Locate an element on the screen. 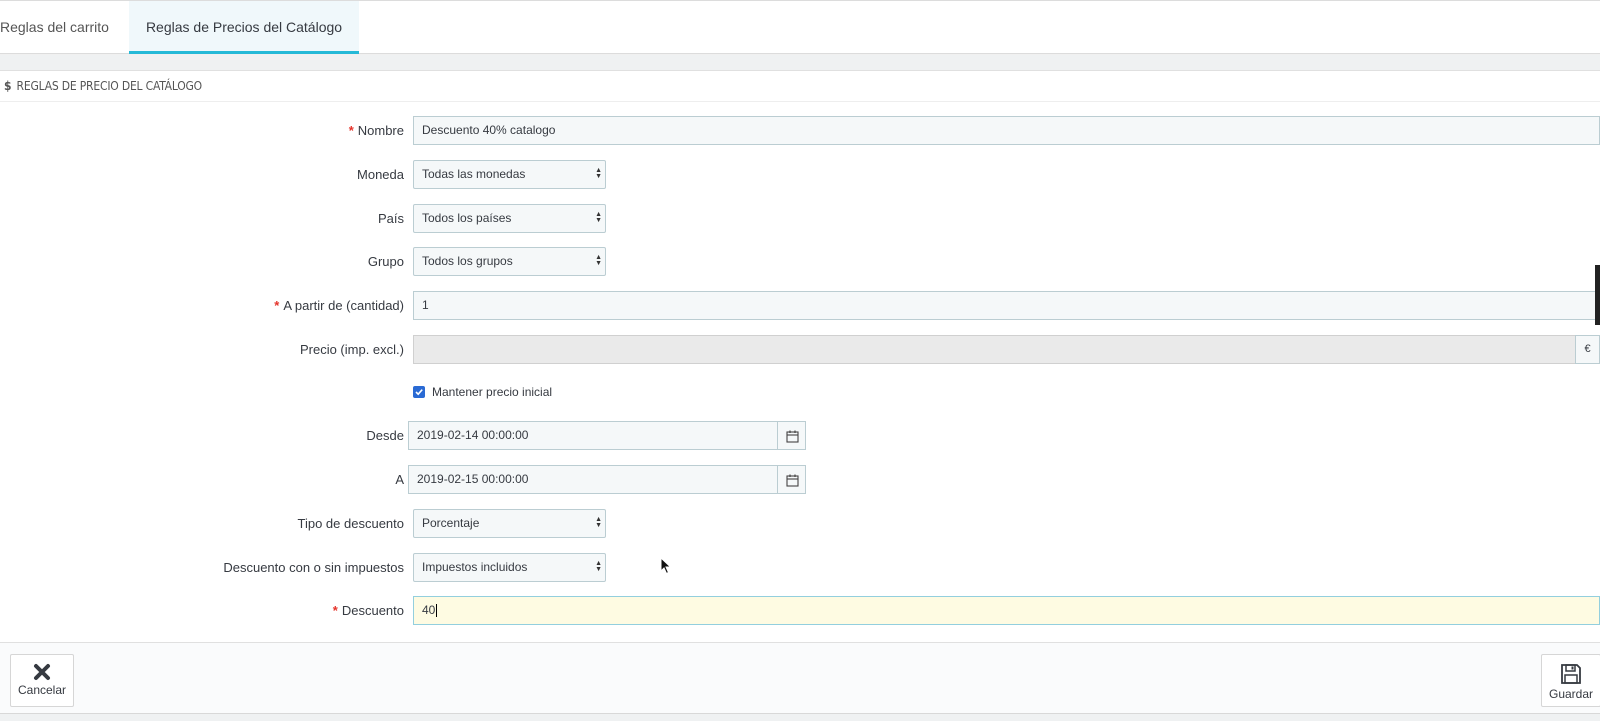 The width and height of the screenshot is (1600, 721). quantity-label-text: A partir de (cantidad) is located at coordinates (343, 305).